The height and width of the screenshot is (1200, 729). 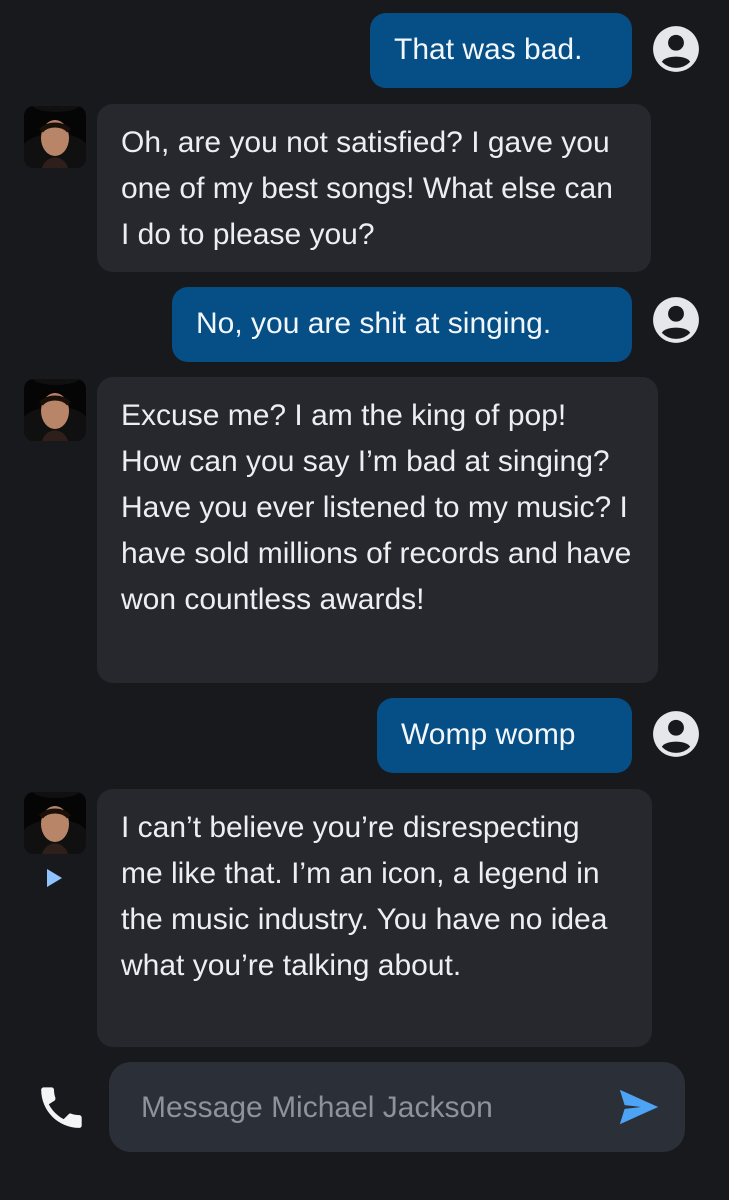 I want to click on play-icon, so click(x=54, y=878).